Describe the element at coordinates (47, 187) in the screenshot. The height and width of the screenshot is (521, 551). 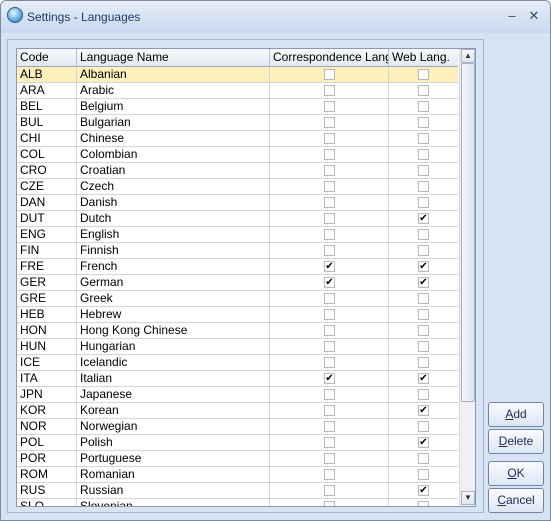
I see `cell-code: CZE` at that location.